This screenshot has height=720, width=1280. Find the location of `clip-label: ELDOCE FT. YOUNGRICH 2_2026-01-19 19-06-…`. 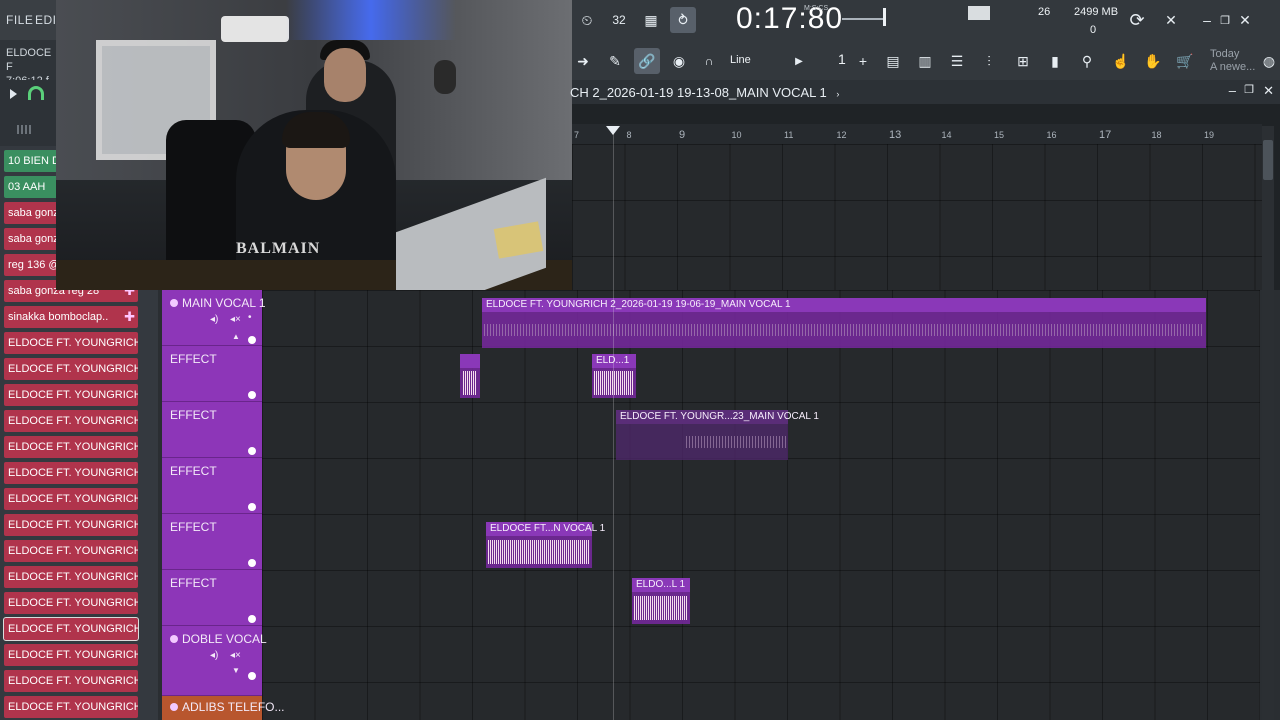

clip-label: ELDOCE FT. YOUNGRICH 2_2026-01-19 19-06-… is located at coordinates (638, 304).